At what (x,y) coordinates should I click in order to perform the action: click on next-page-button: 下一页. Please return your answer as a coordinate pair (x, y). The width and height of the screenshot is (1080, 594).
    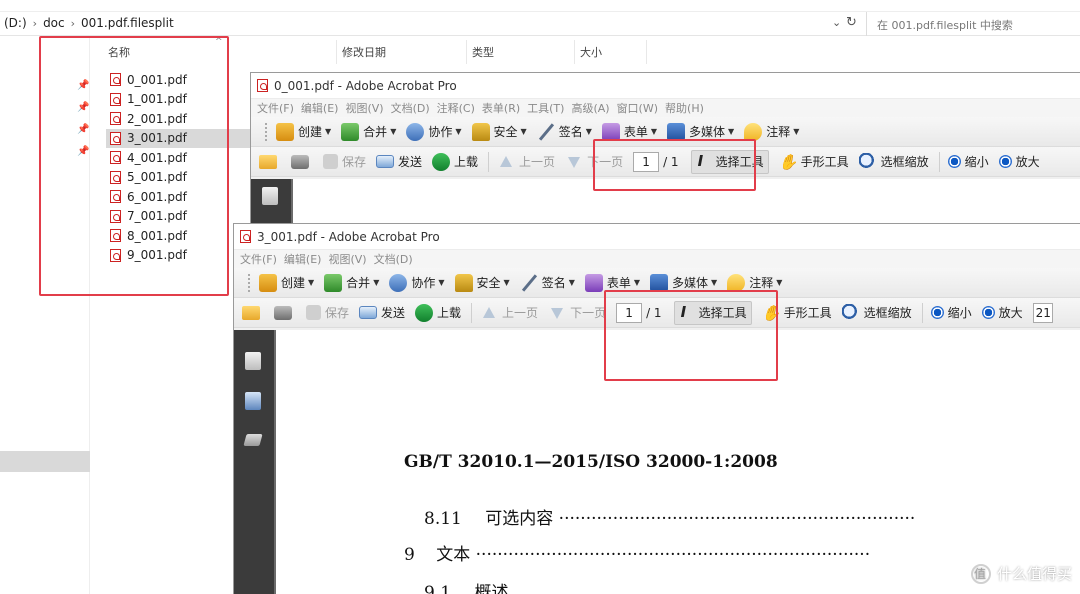
    Looking at the image, I should click on (577, 313).